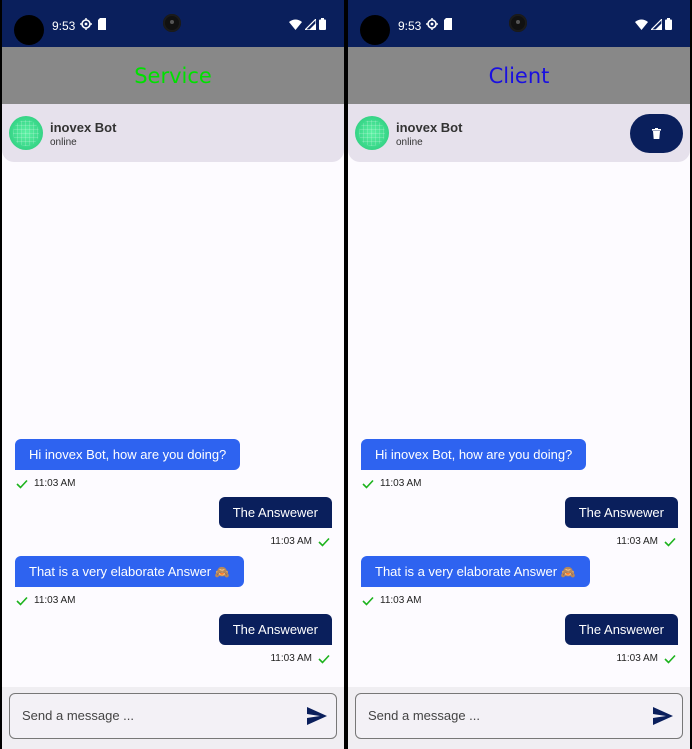  I want to click on delete-chat-button, so click(656, 133).